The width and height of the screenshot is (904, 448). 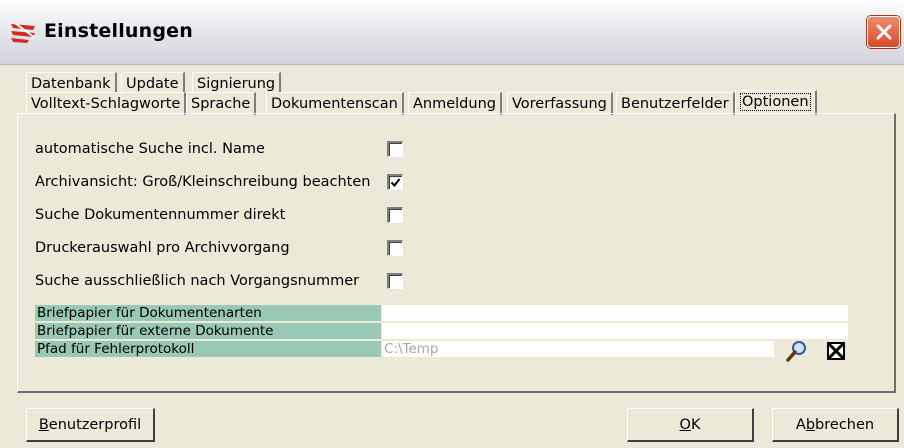 I want to click on tab-label: Volltext-Schlagworte, so click(x=106, y=104).